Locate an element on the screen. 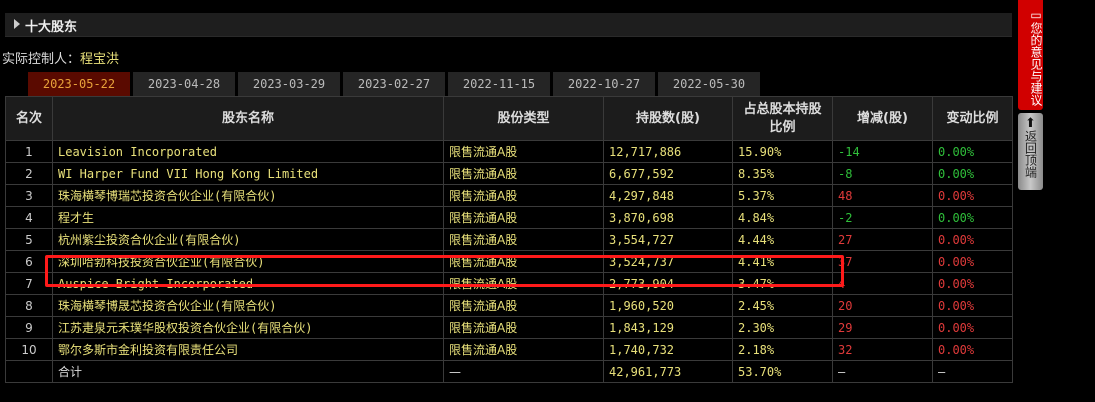 The width and height of the screenshot is (1095, 402). tab-date: 2022-11-15 is located at coordinates (499, 84).